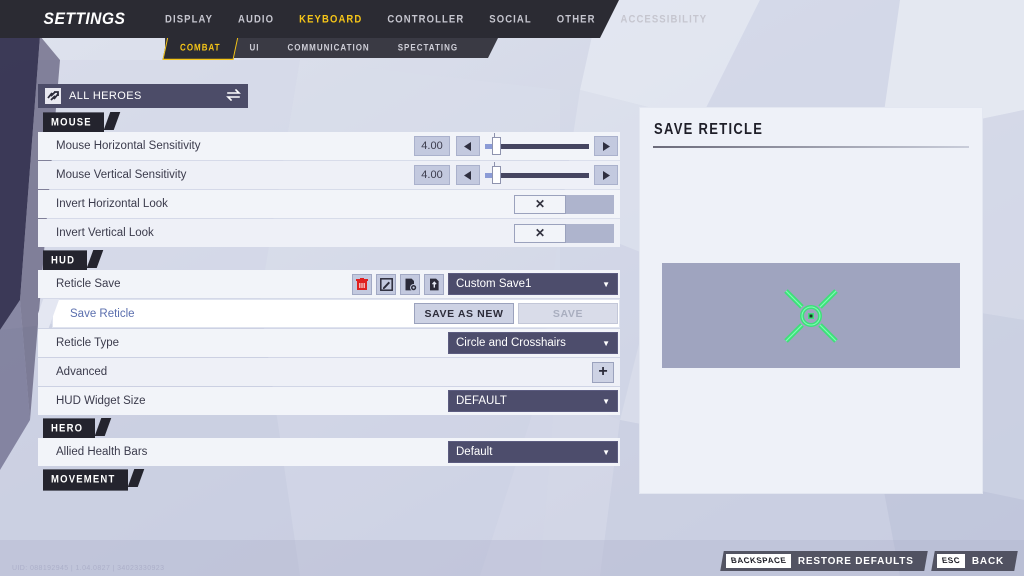 The height and width of the screenshot is (576, 1024). I want to click on section-title: MOVEMENT, so click(85, 480).